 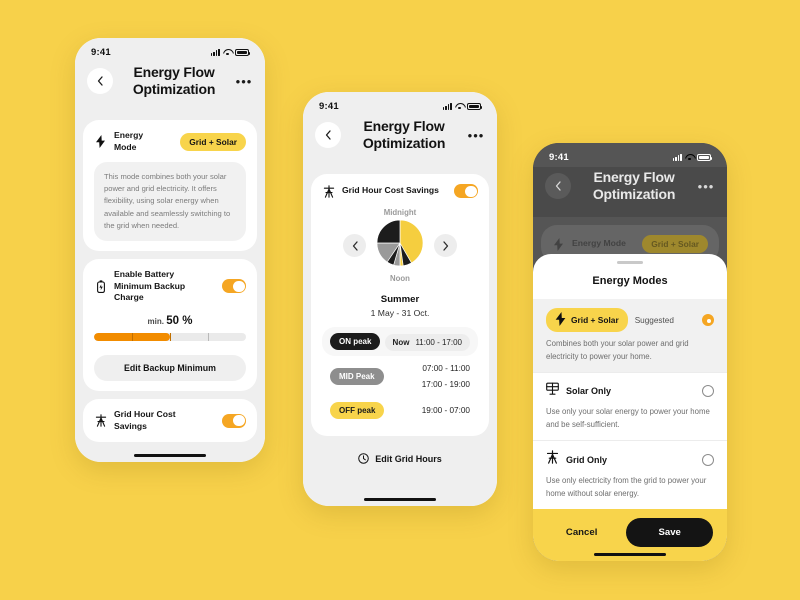 What do you see at coordinates (446, 369) in the screenshot?
I see `time-range: 07:00 - 11:00` at bounding box center [446, 369].